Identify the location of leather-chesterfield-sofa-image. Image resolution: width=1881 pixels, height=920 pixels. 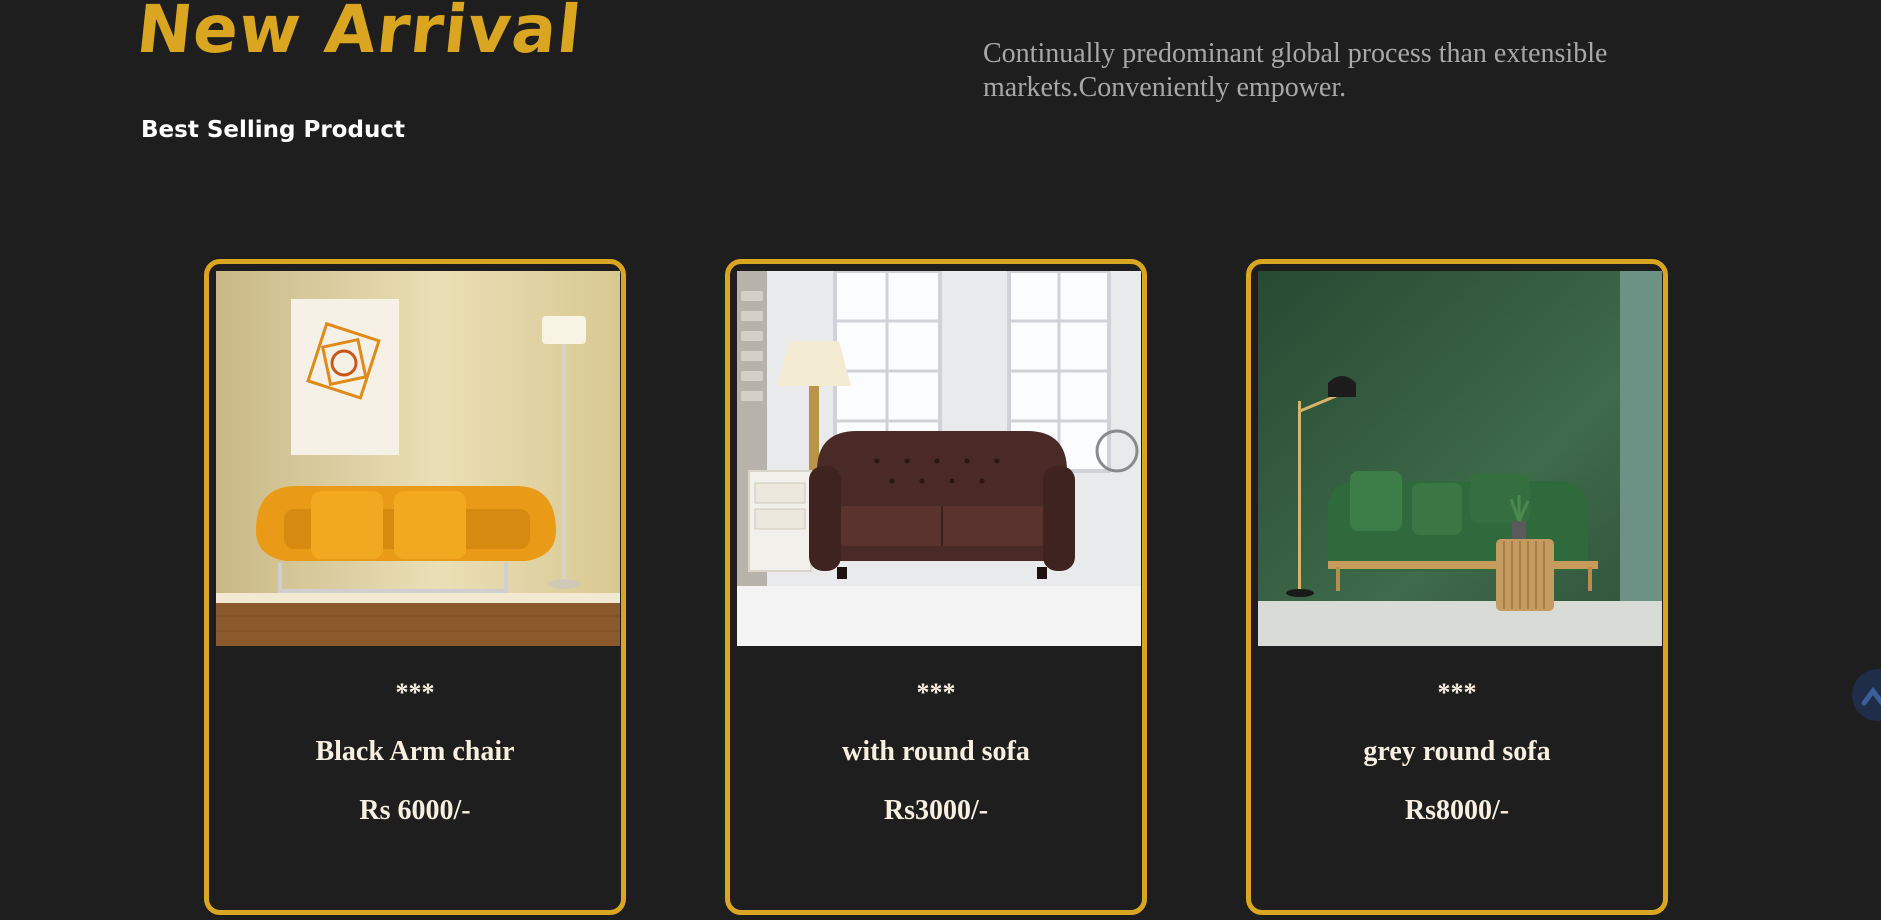
(939, 458).